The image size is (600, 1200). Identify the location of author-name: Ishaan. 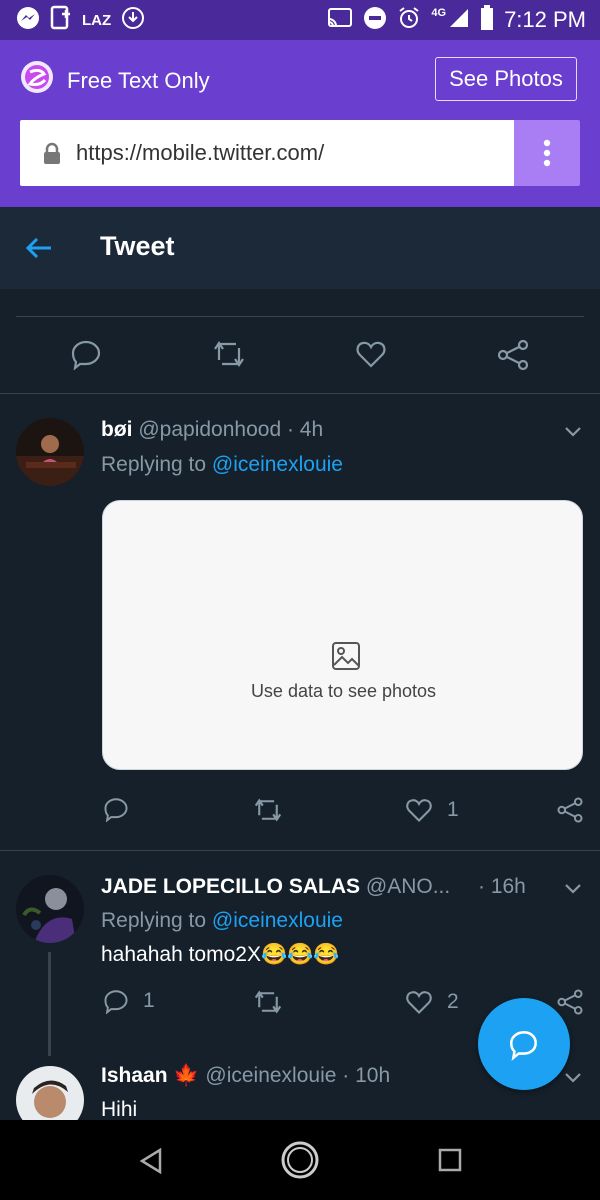
(134, 1075).